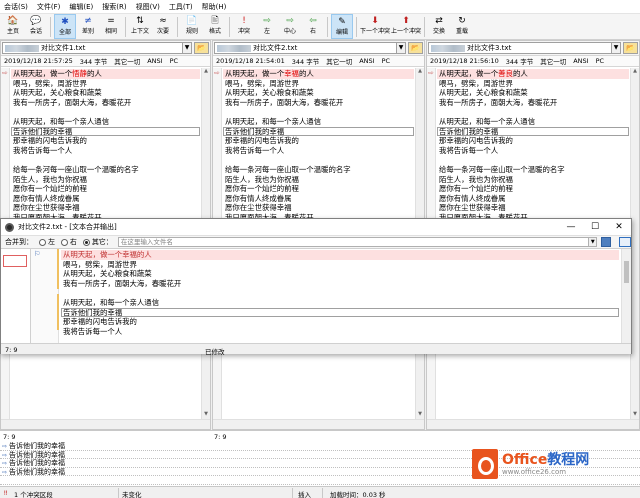 The image size is (640, 498). I want to click on merge-text-line: 喂马，劈柴，周游世界, so click(340, 265).